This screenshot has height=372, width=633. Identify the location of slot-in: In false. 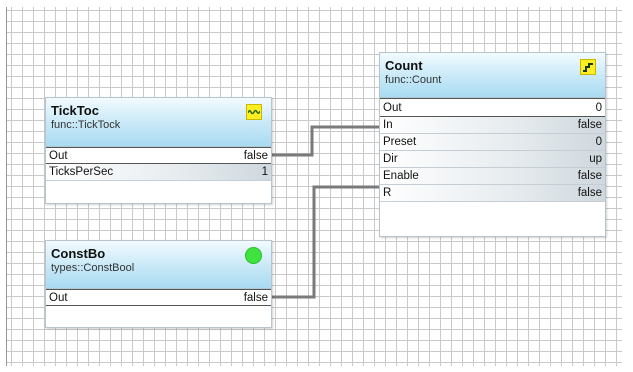
(492, 125).